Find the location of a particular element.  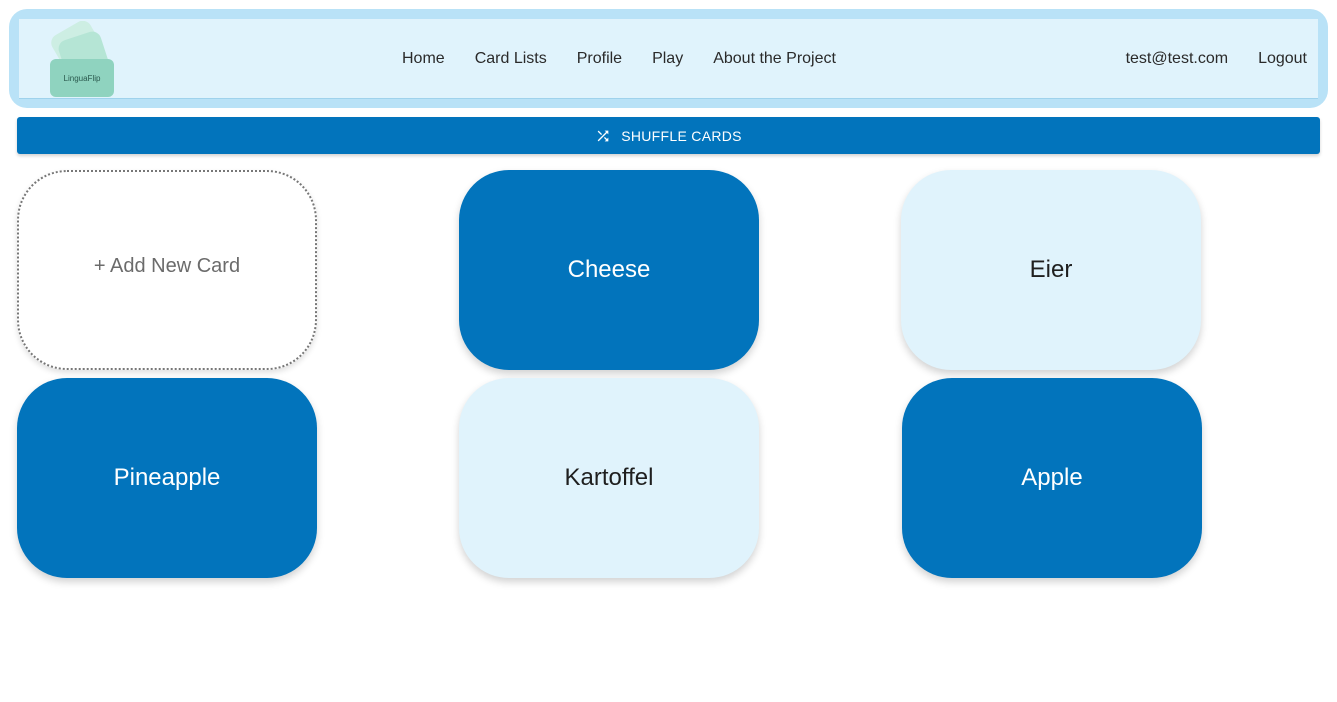

nav-profile: Profile is located at coordinates (599, 59).